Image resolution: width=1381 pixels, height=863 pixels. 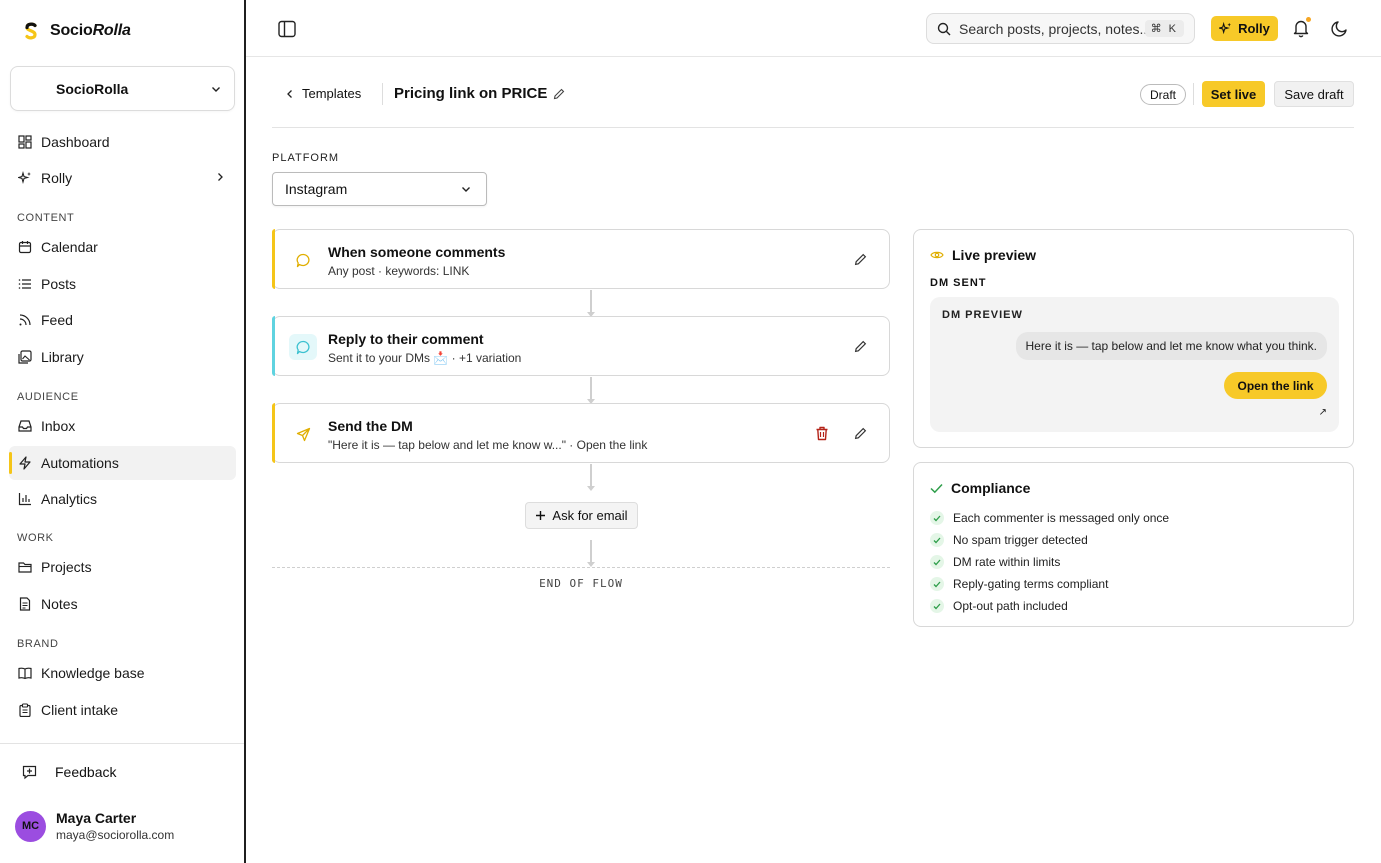 I want to click on trash-icon, so click(x=822, y=433).